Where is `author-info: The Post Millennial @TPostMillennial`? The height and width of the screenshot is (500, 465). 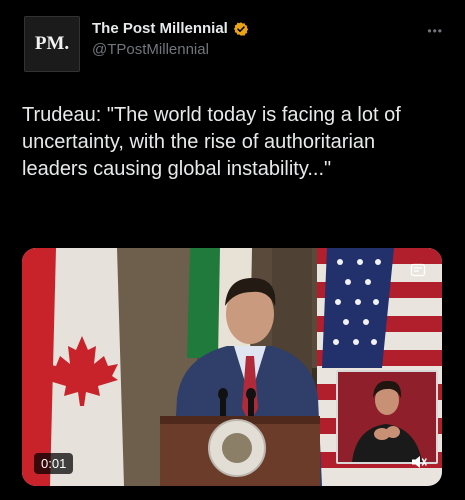 author-info: The Post Millennial @TPostMillennial is located at coordinates (170, 39).